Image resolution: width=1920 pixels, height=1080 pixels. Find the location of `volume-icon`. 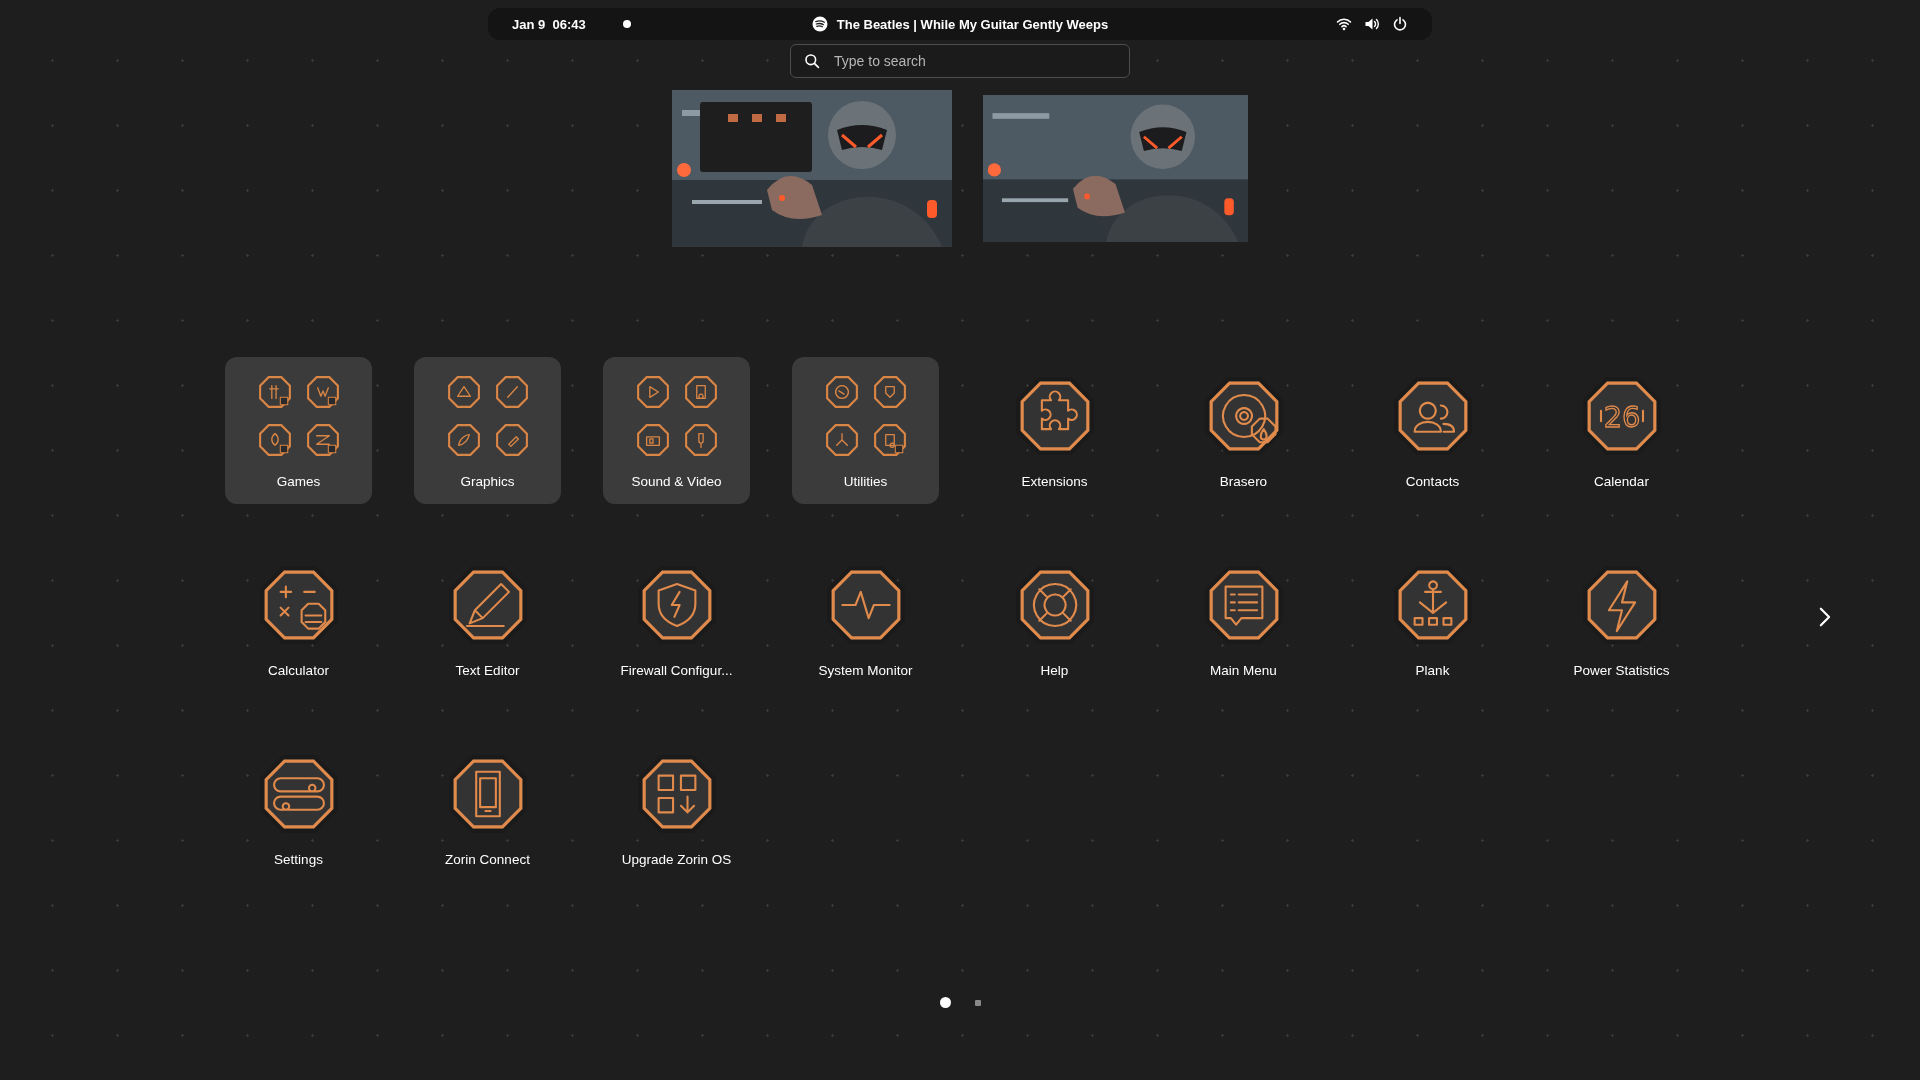

volume-icon is located at coordinates (1372, 24).